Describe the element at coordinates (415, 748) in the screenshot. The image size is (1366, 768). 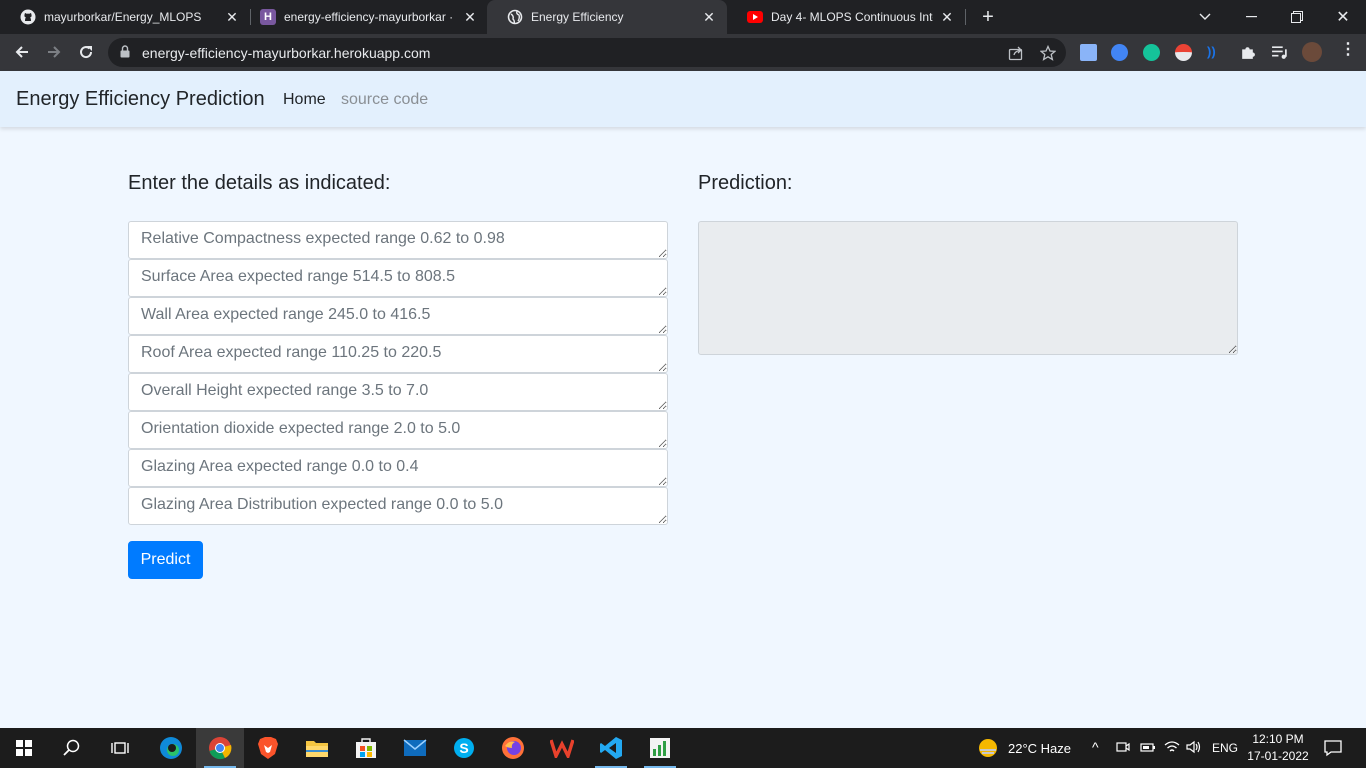
I see `mail-icon` at that location.